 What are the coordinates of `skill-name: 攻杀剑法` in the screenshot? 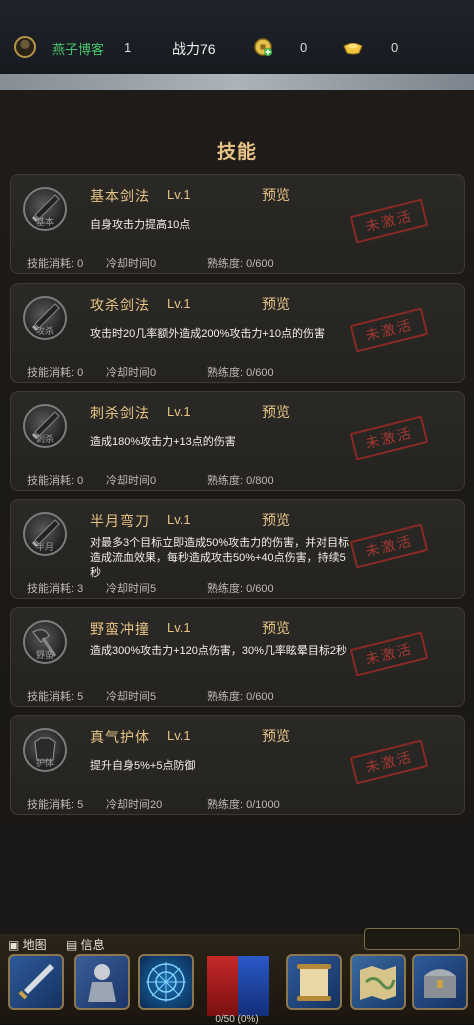 It's located at (120, 305).